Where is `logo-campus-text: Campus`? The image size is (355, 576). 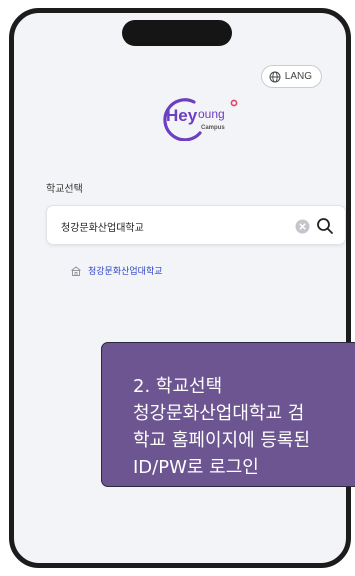 logo-campus-text: Campus is located at coordinates (213, 128).